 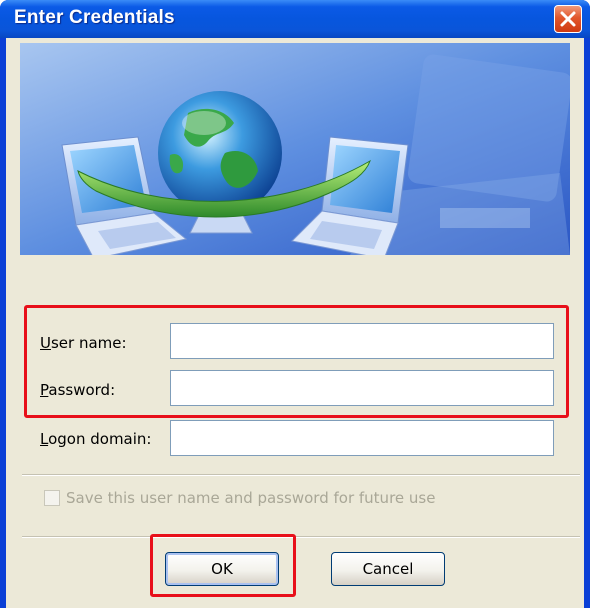 I want to click on username-input, so click(x=362, y=341).